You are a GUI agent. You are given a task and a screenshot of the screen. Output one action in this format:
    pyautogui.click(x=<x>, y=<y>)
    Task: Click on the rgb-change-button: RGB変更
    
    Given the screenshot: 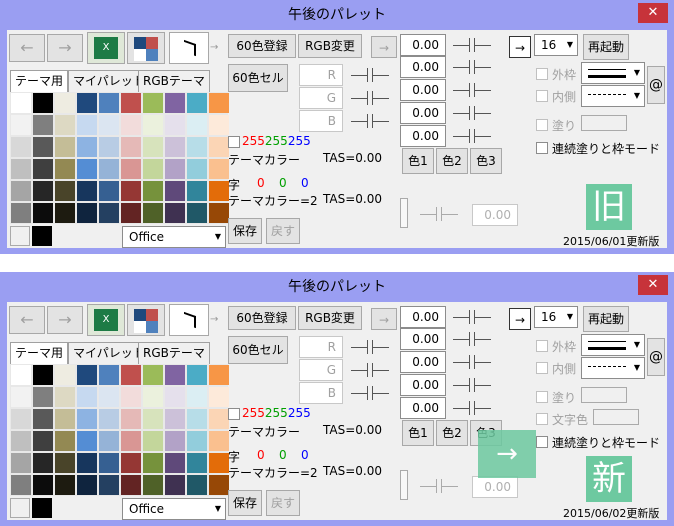 What is the action you would take?
    pyautogui.click(x=330, y=46)
    